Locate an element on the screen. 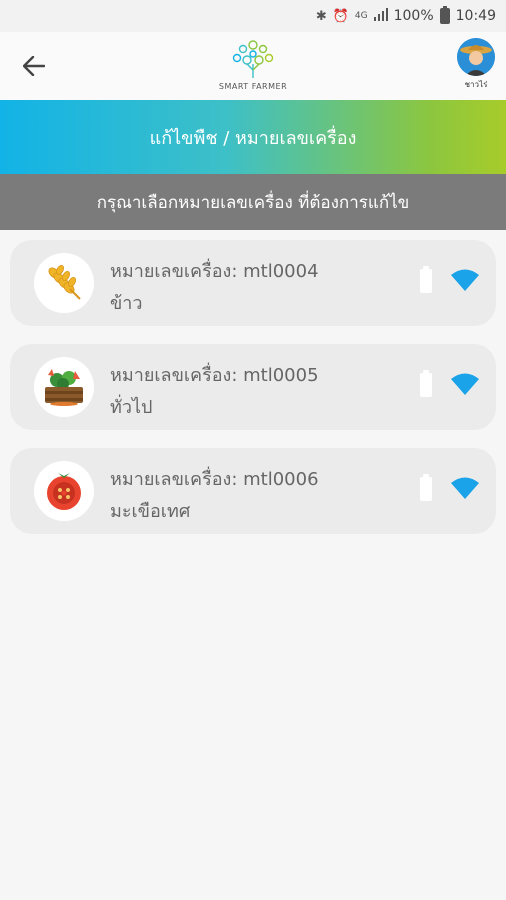  status-time: 10:49 is located at coordinates (475, 16).